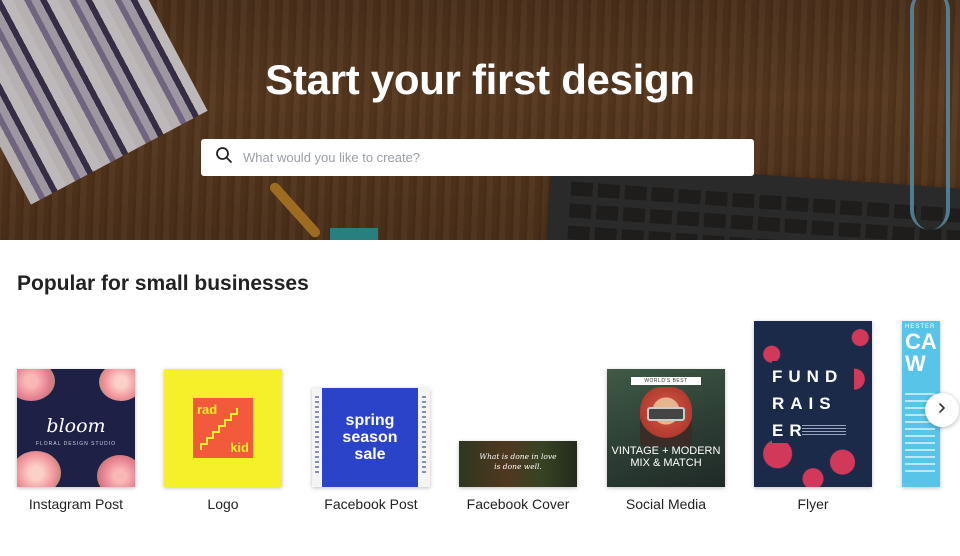 The width and height of the screenshot is (960, 556). Describe the element at coordinates (813, 504) in the screenshot. I see `design-label: Flyer` at that location.